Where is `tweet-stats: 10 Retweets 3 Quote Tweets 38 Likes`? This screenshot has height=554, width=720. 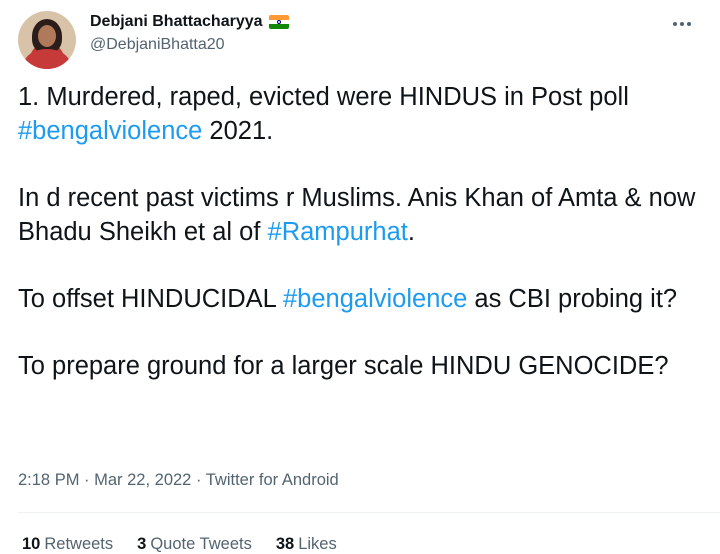 tweet-stats: 10 Retweets 3 Quote Tweets 38 Likes is located at coordinates (179, 543).